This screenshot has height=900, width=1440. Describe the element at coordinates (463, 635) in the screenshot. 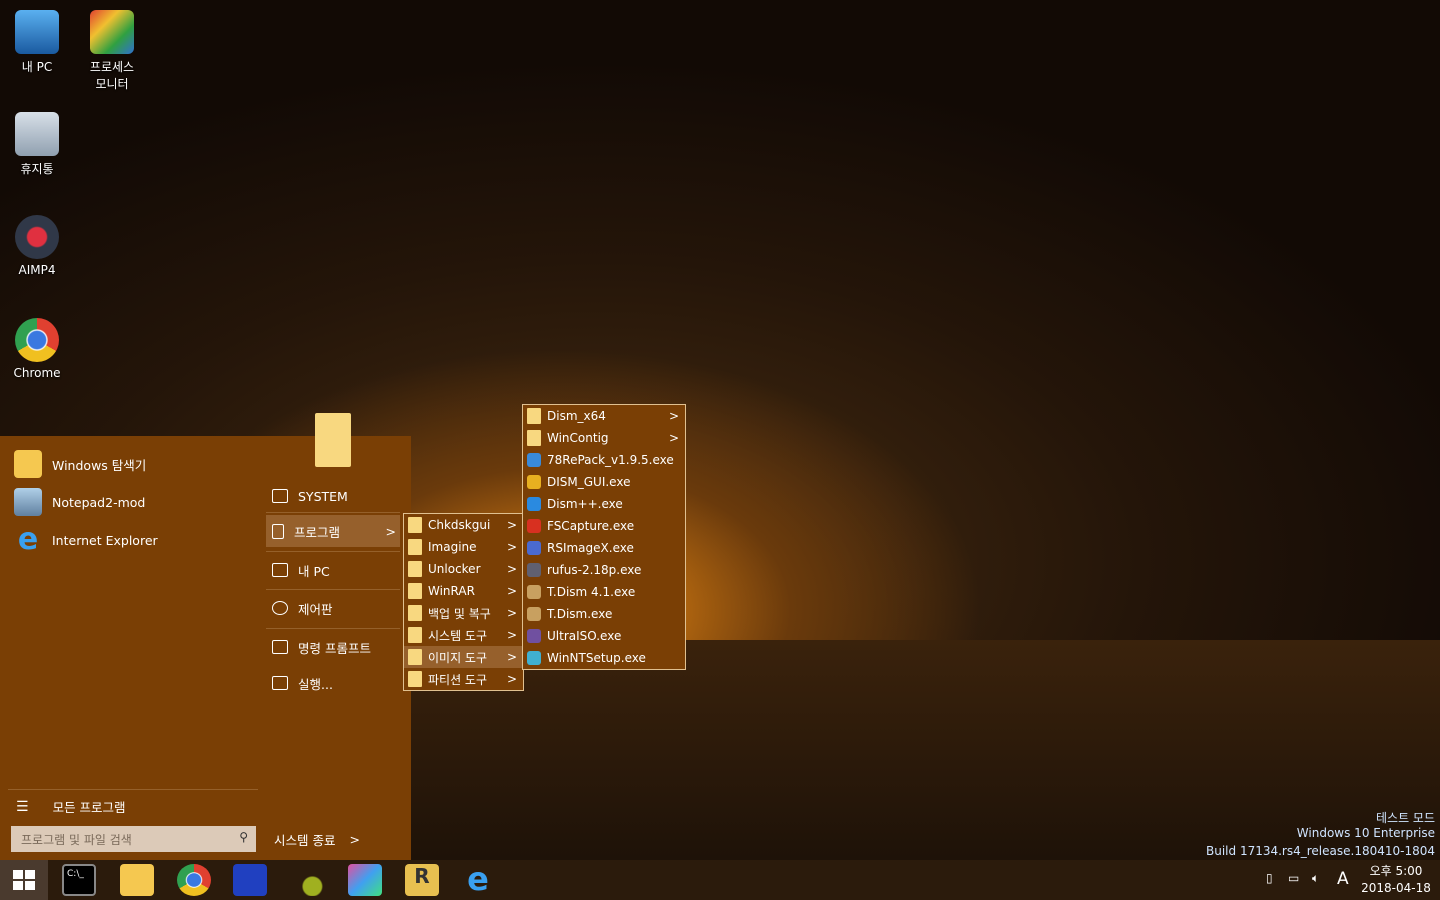

I see `submenu-item: 시스템 도구 >` at that location.